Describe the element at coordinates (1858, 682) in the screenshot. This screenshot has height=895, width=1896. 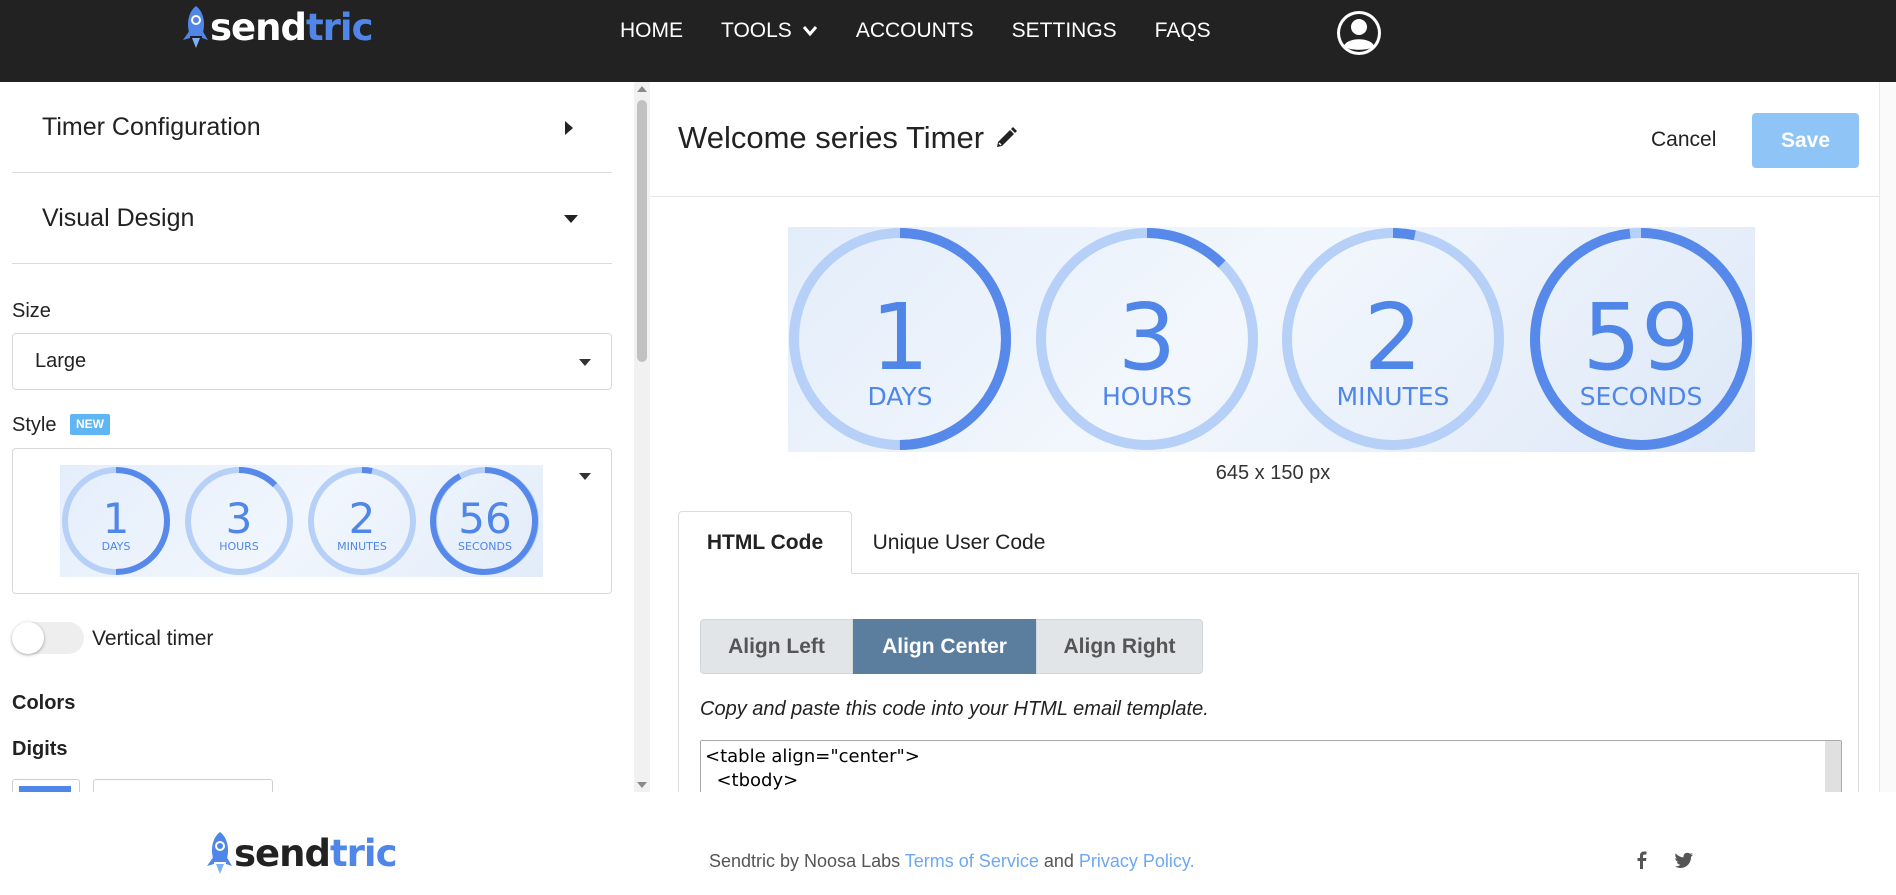
I see `tab-panel-border-right` at that location.